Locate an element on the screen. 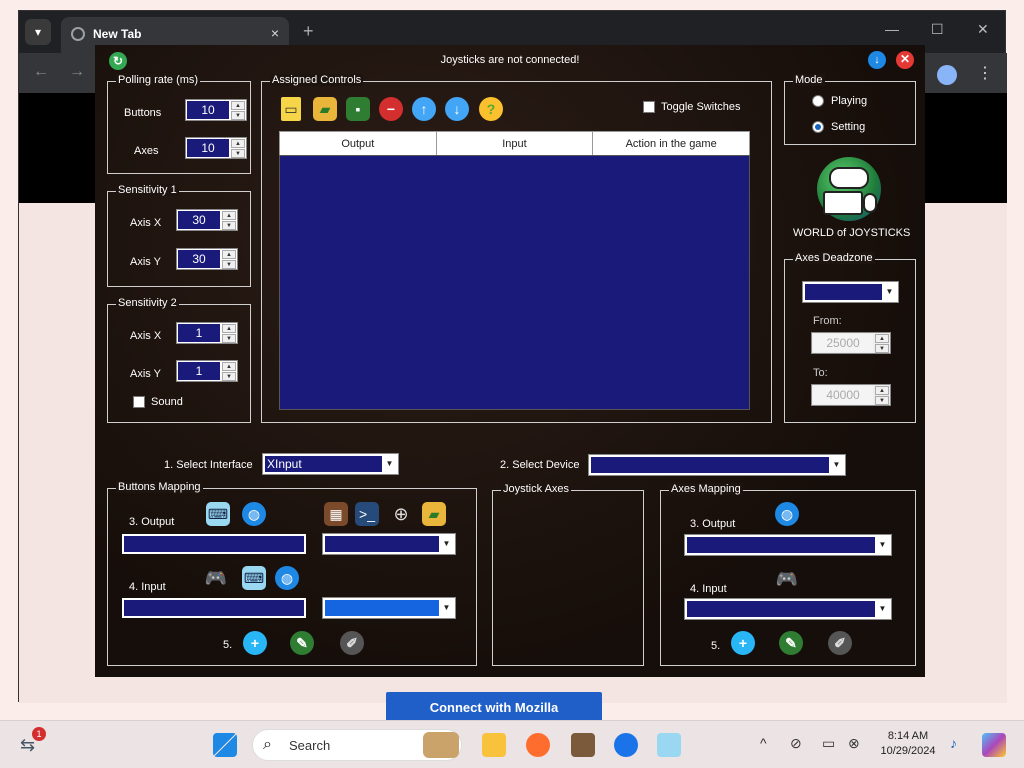  spinner-value: 40000 is located at coordinates (843, 395).